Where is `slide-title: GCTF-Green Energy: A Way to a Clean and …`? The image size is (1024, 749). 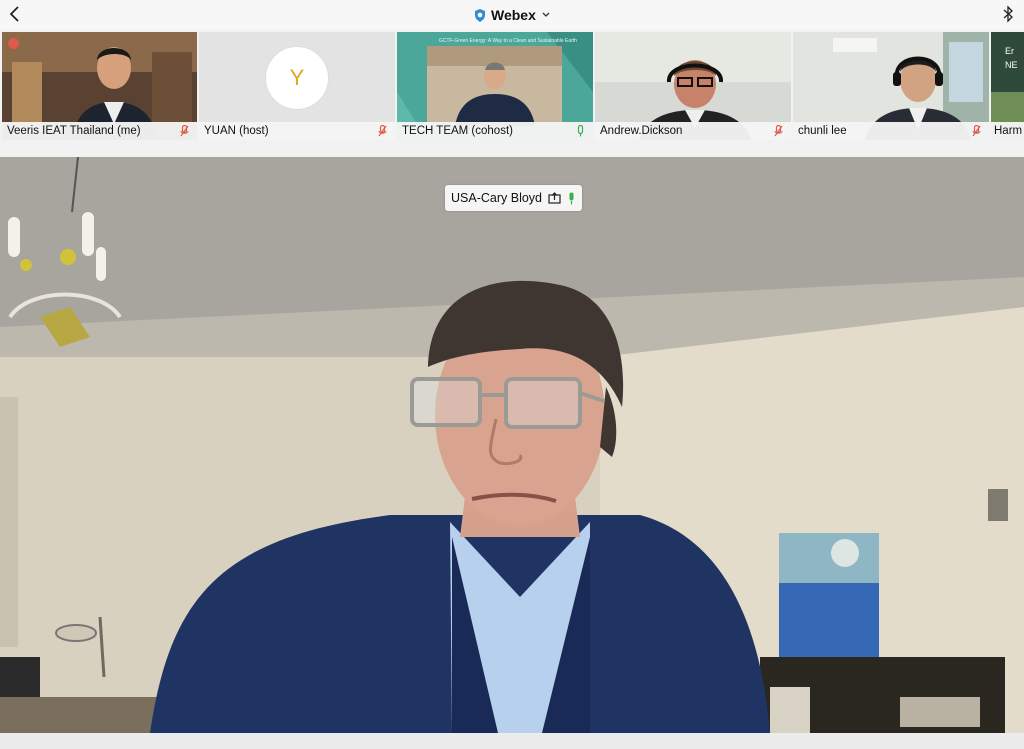
slide-title: GCTF-Green Energy: A Way to a Clean and … is located at coordinates (508, 41).